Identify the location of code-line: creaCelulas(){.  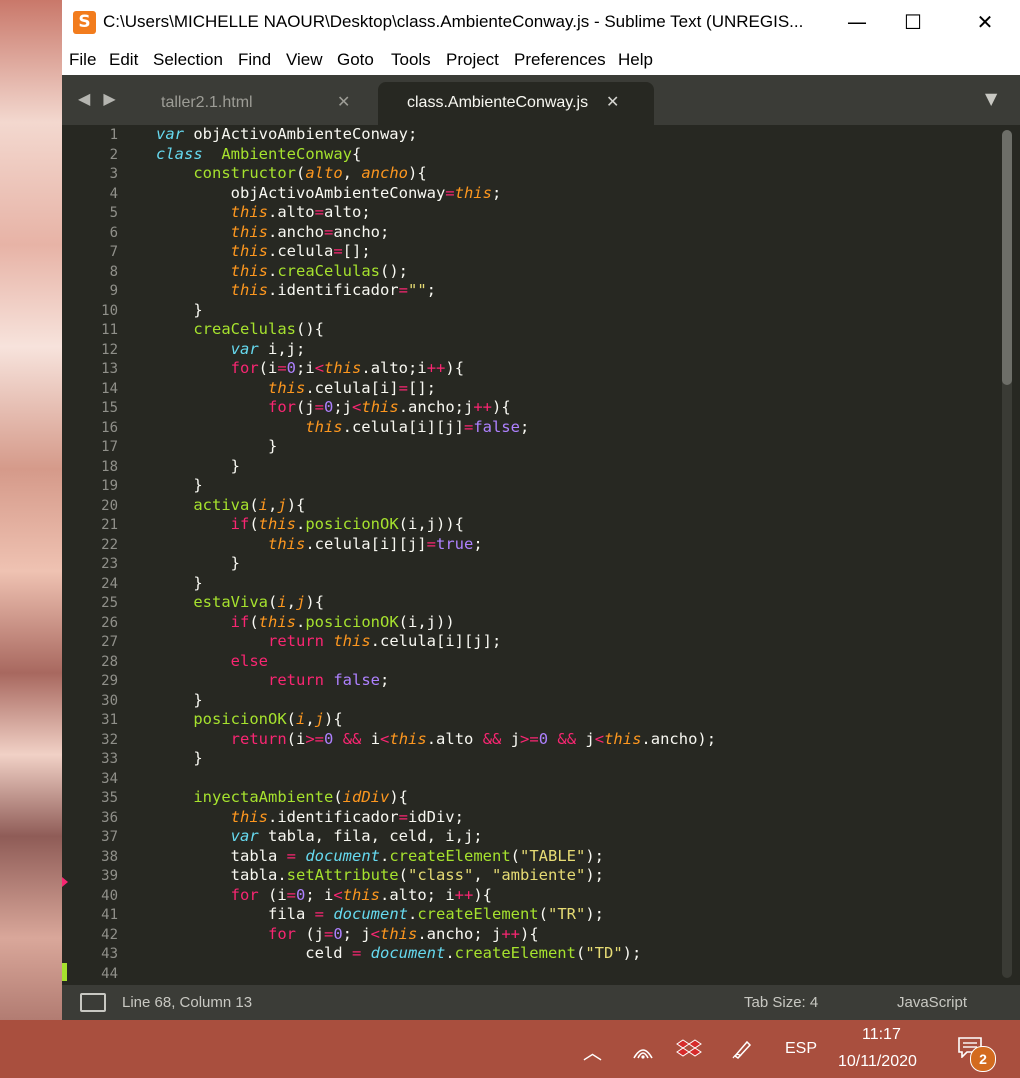
(258, 329).